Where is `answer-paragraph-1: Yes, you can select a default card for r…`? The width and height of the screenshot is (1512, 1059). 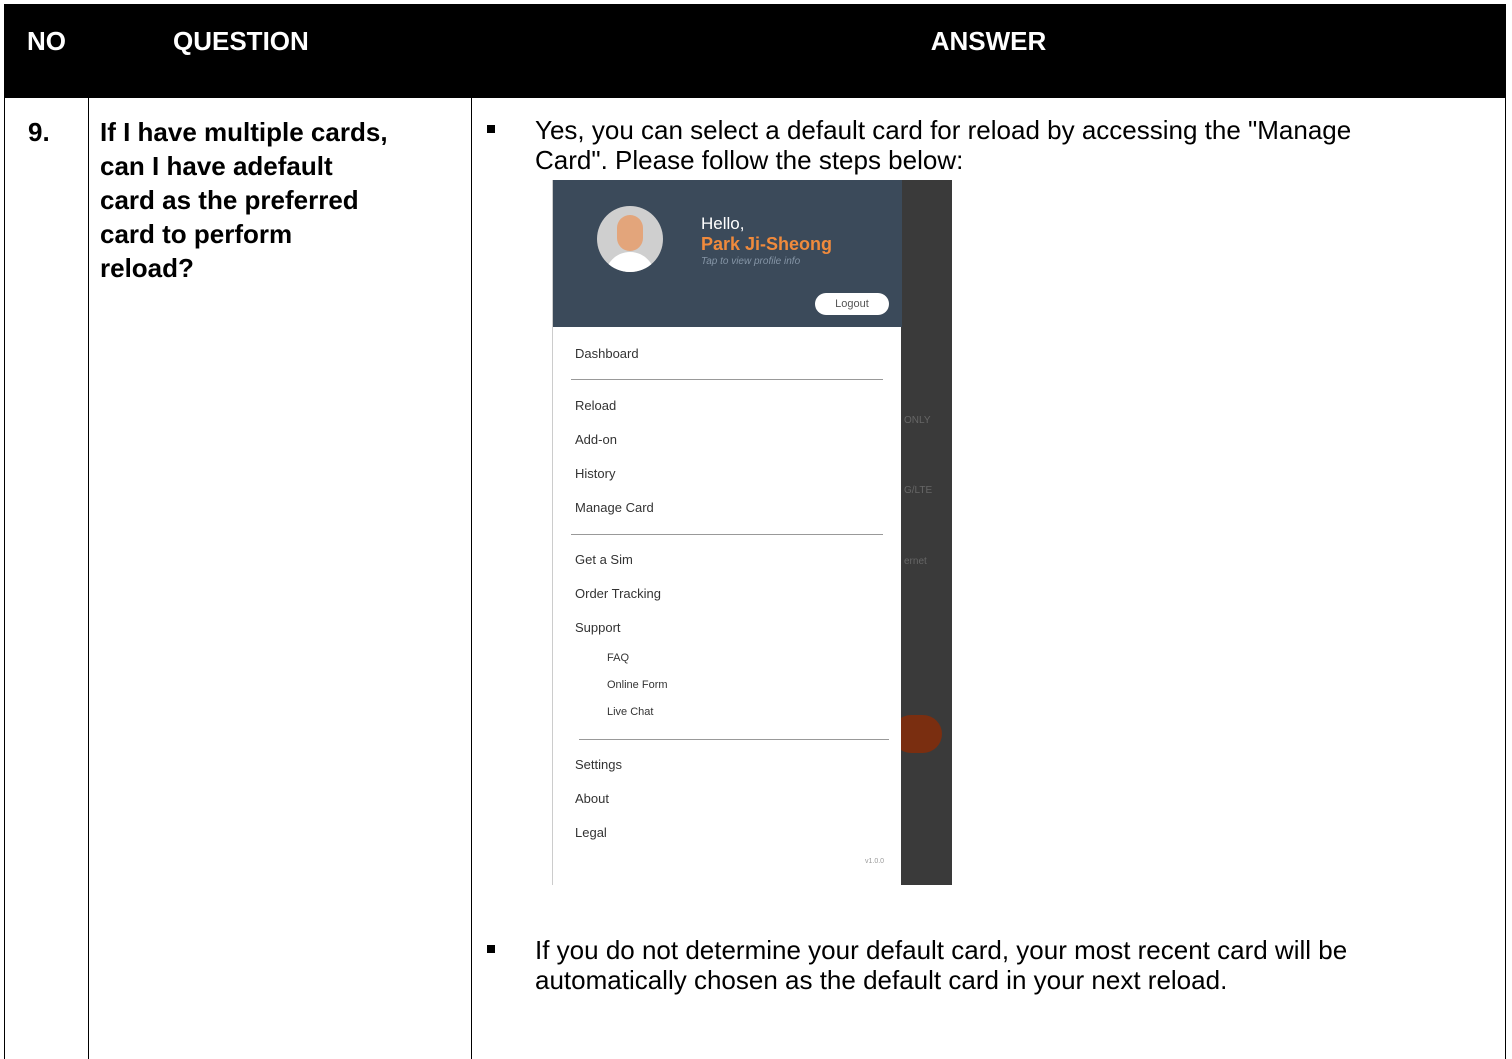
answer-paragraph-1: Yes, you can select a default card for r… is located at coordinates (1010, 145).